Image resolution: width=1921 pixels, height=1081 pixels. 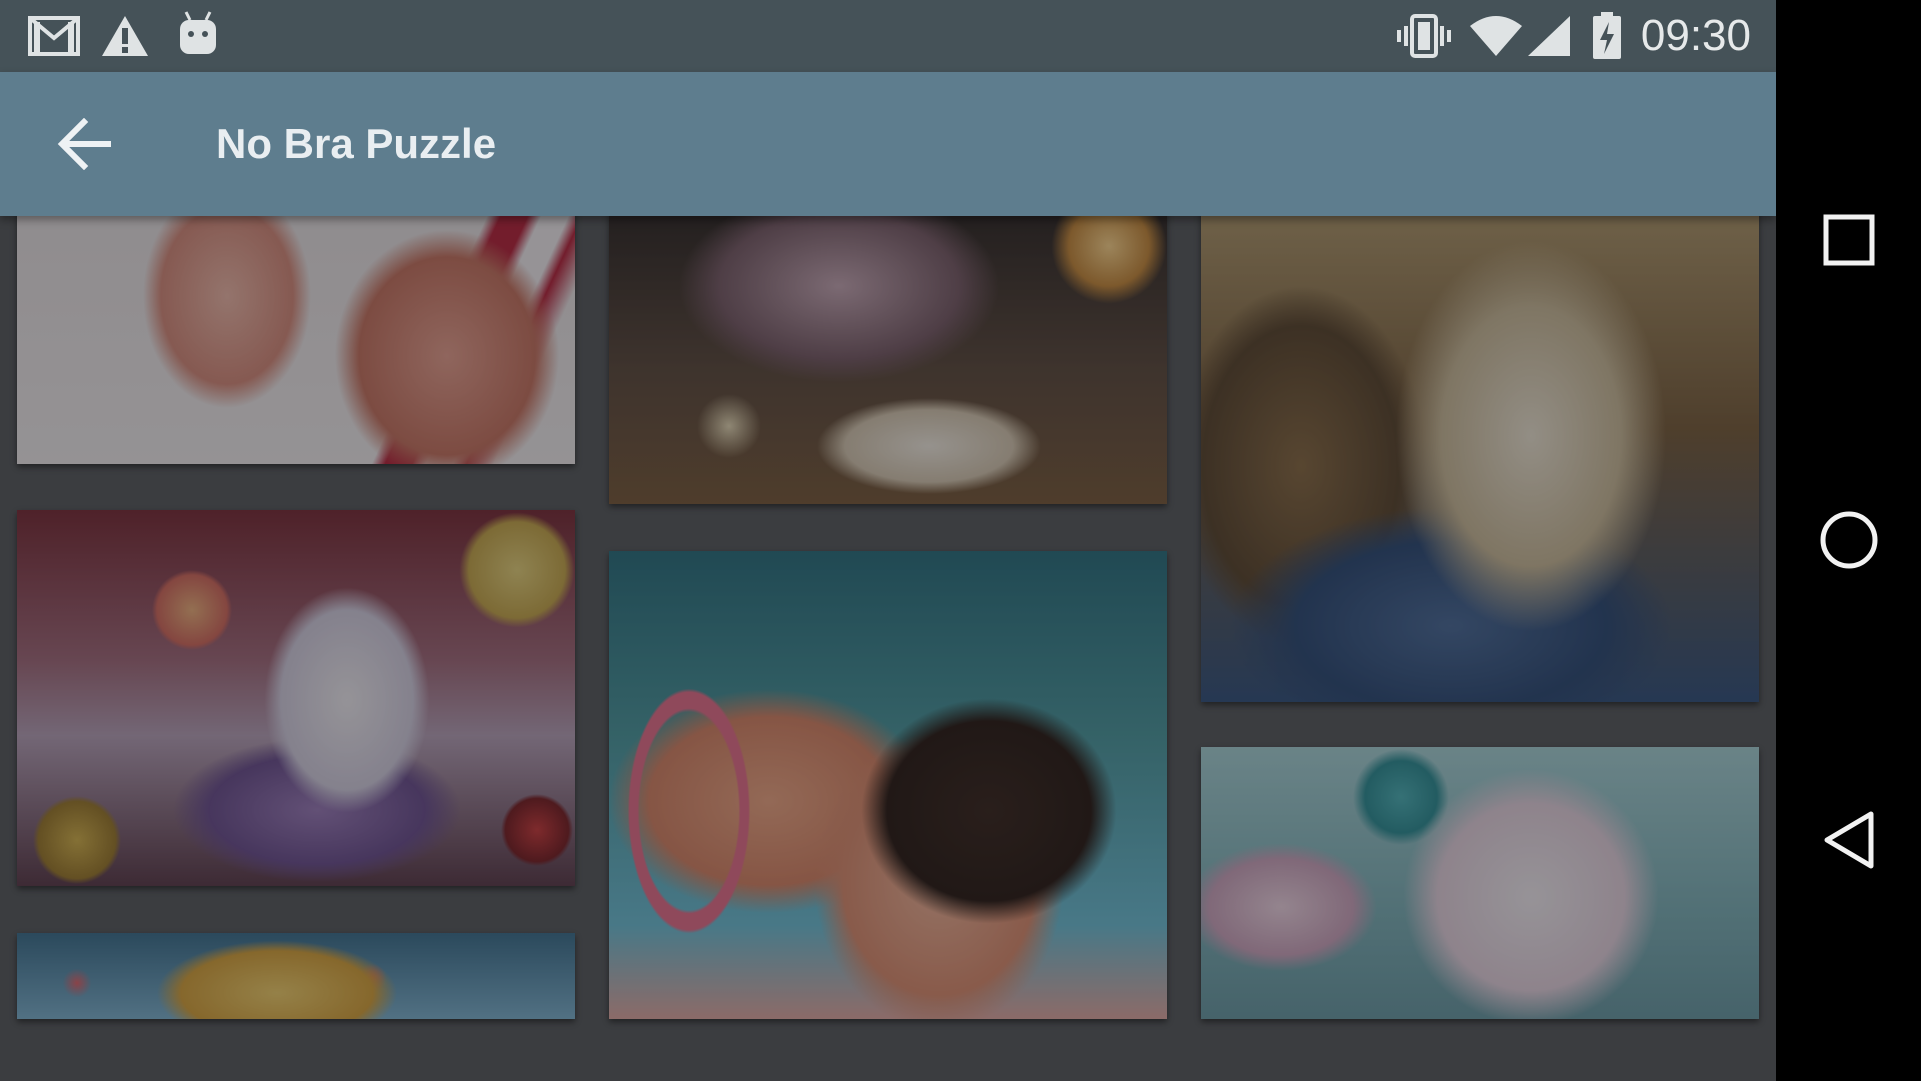 I want to click on back-button, so click(x=84, y=144).